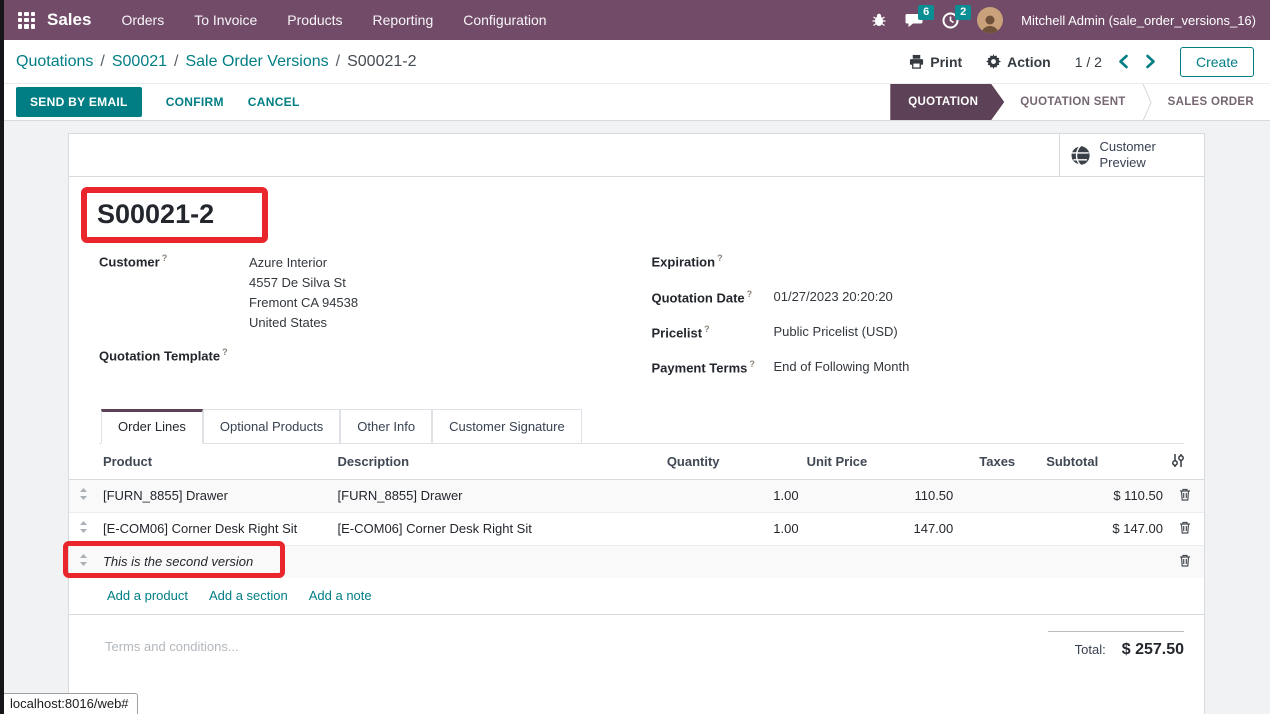  Describe the element at coordinates (256, 62) in the screenshot. I see `breadcrumb-sale-order-versions: Sale Order Versions` at that location.